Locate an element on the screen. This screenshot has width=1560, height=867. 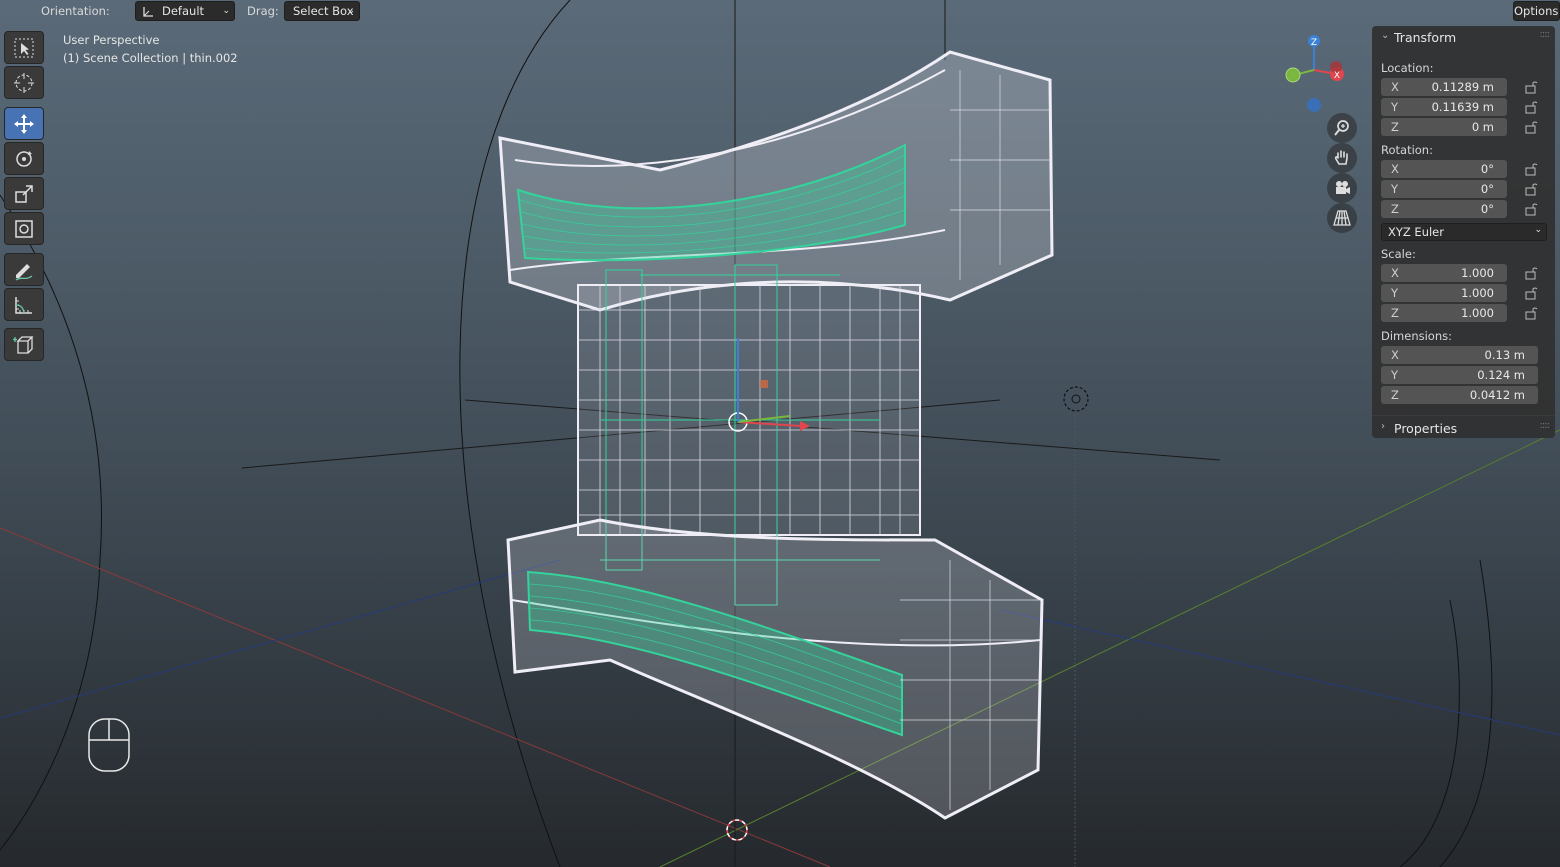
navigation-gizmo: Z X is located at coordinates (1314, 73).